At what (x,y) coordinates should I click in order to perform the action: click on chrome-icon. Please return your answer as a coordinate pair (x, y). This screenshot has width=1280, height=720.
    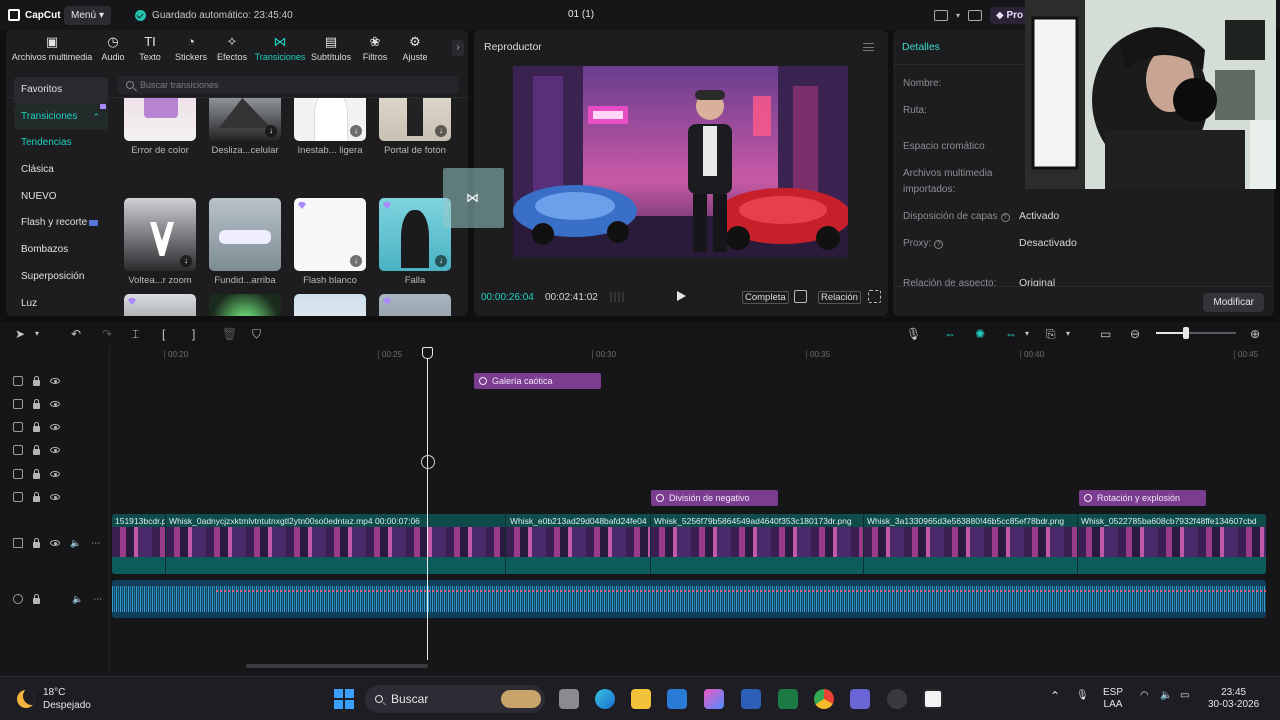
    Looking at the image, I should click on (824, 699).